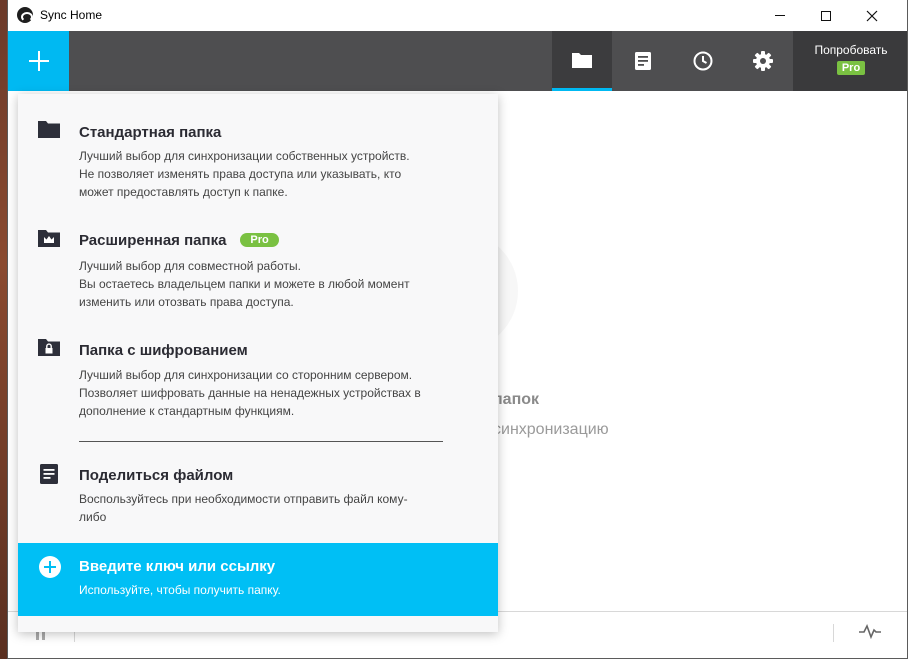 Image resolution: width=908 pixels, height=659 pixels. What do you see at coordinates (49, 238) in the screenshot?
I see `crown-folder-icon` at bounding box center [49, 238].